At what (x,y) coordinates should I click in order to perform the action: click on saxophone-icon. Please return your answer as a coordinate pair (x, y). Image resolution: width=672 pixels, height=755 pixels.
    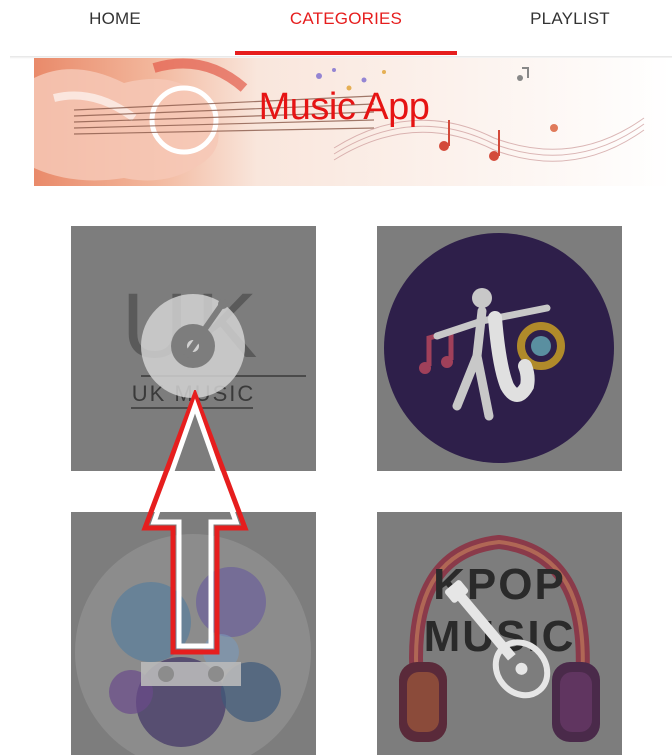
    Looking at the image, I should click on (499, 348).